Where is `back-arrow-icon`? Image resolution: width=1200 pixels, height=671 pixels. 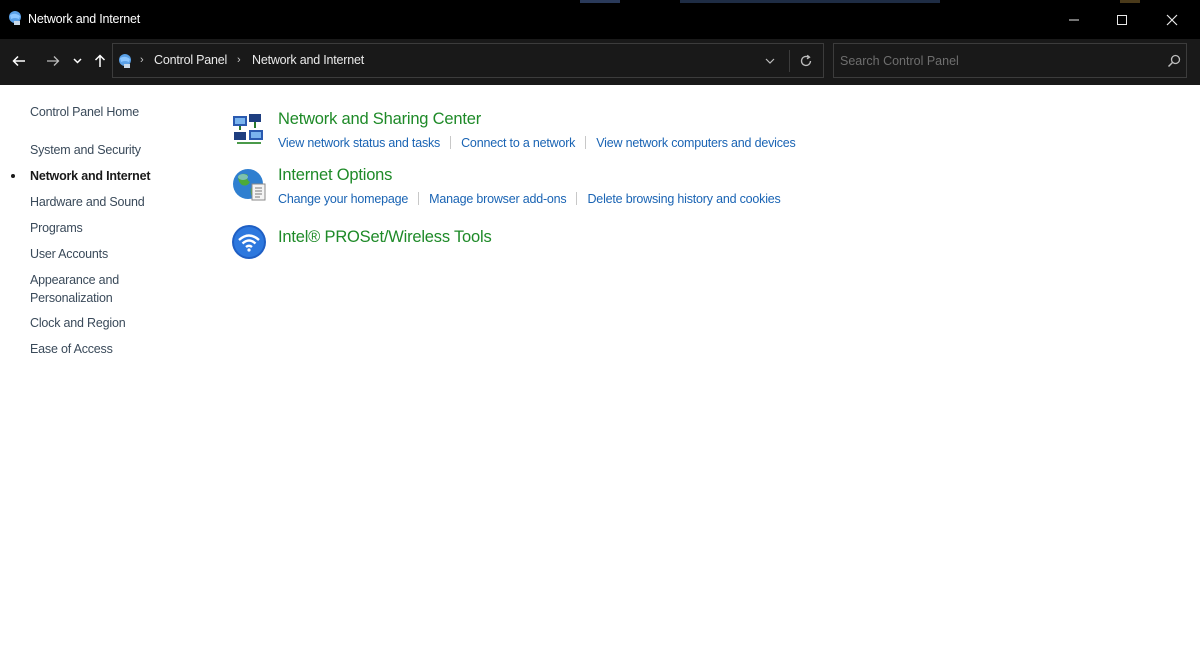 back-arrow-icon is located at coordinates (18, 61).